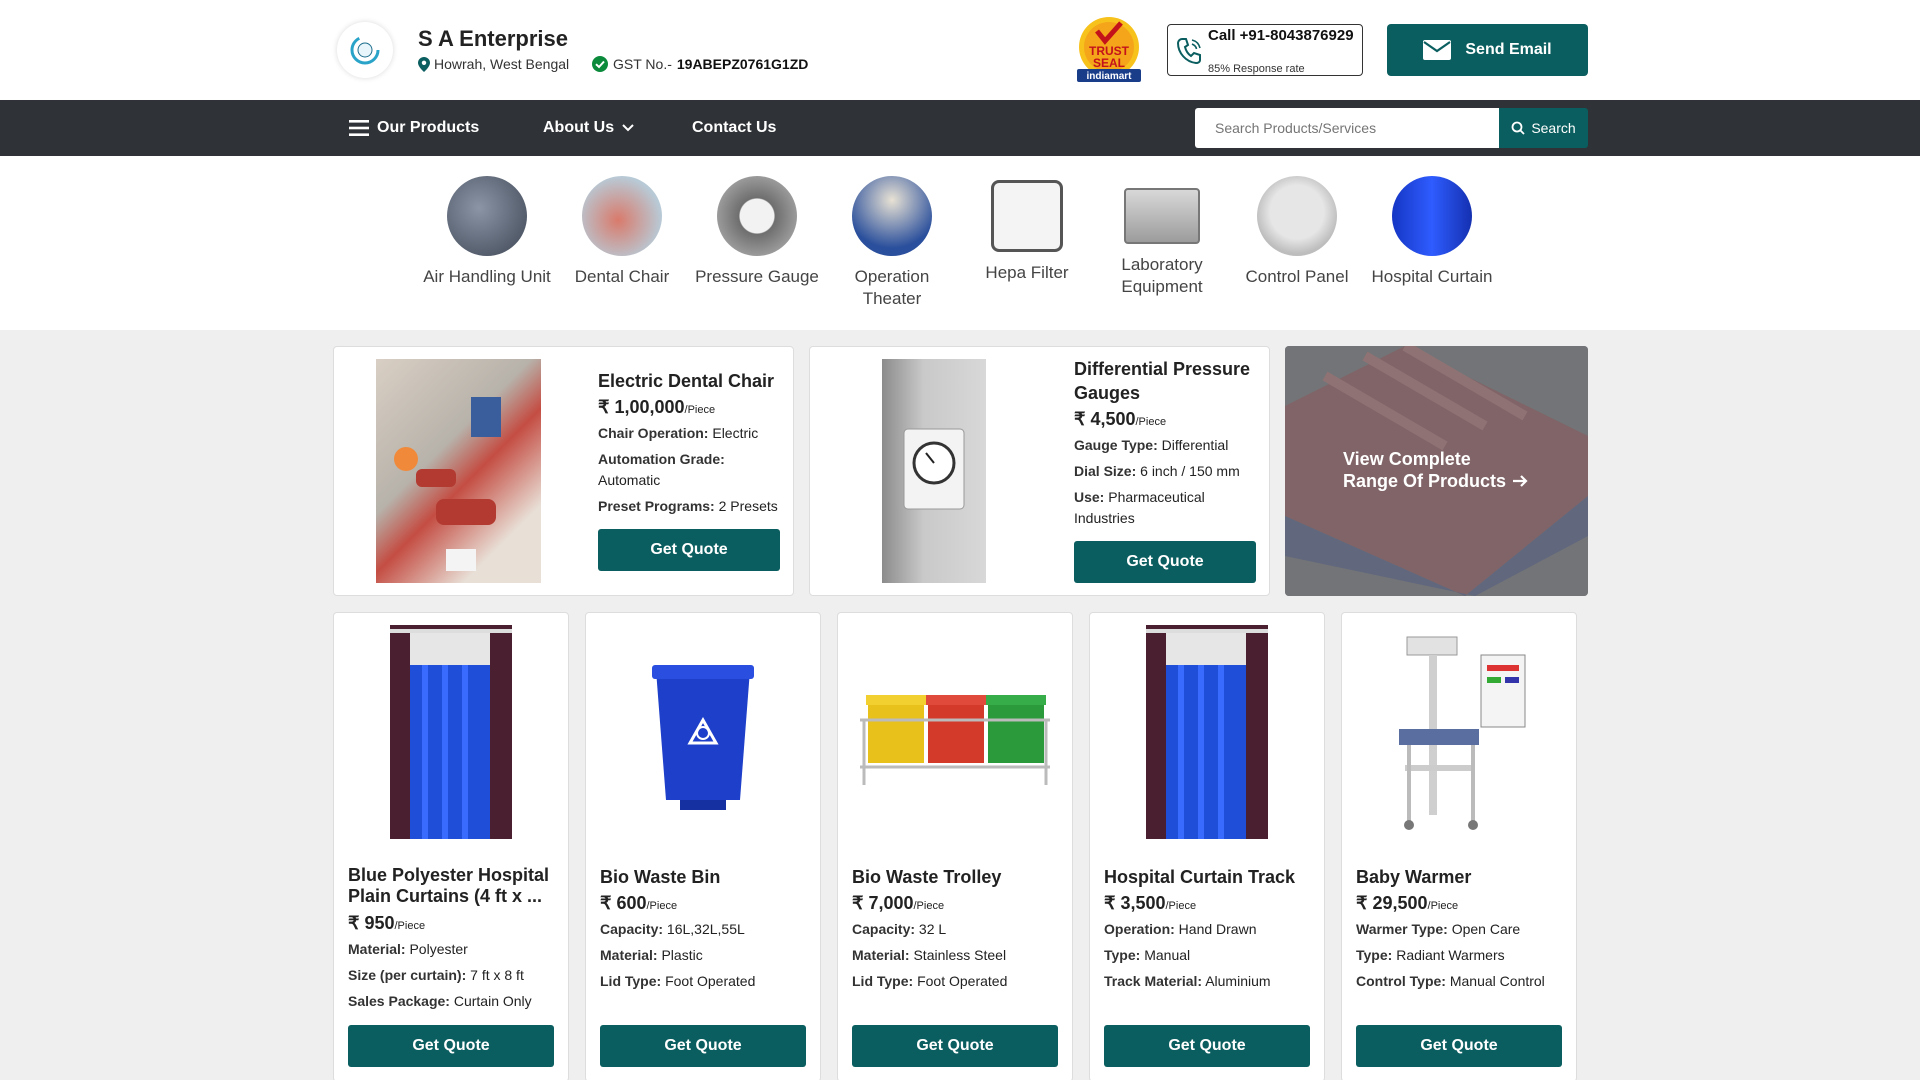  Describe the element at coordinates (453, 923) in the screenshot. I see `product-price: ₹ 950/Piece` at that location.